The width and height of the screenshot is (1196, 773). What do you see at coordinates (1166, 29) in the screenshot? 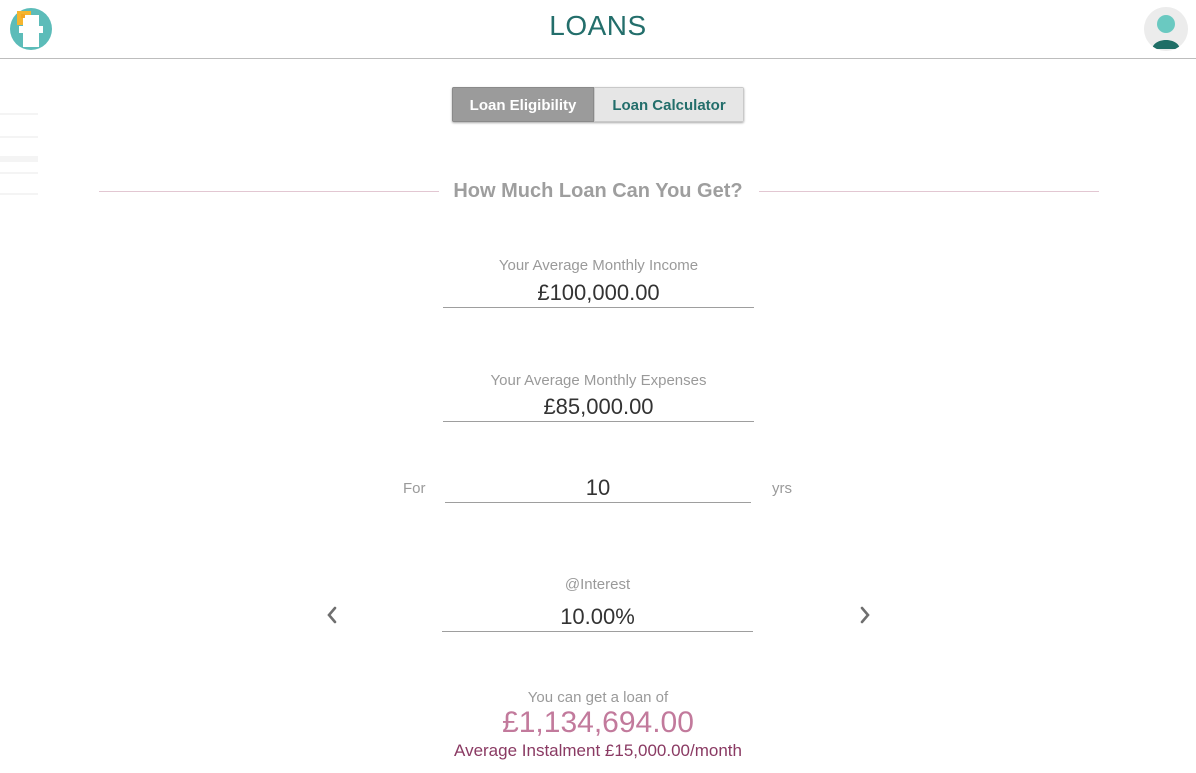
I see `user-avatar-icon` at bounding box center [1166, 29].